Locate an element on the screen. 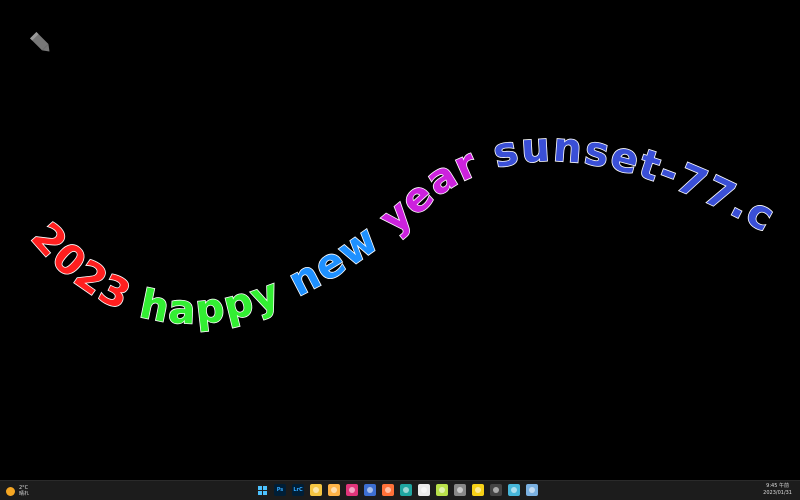 Image resolution: width=800 pixels, height=500 pixels. edge-icon is located at coordinates (406, 490).